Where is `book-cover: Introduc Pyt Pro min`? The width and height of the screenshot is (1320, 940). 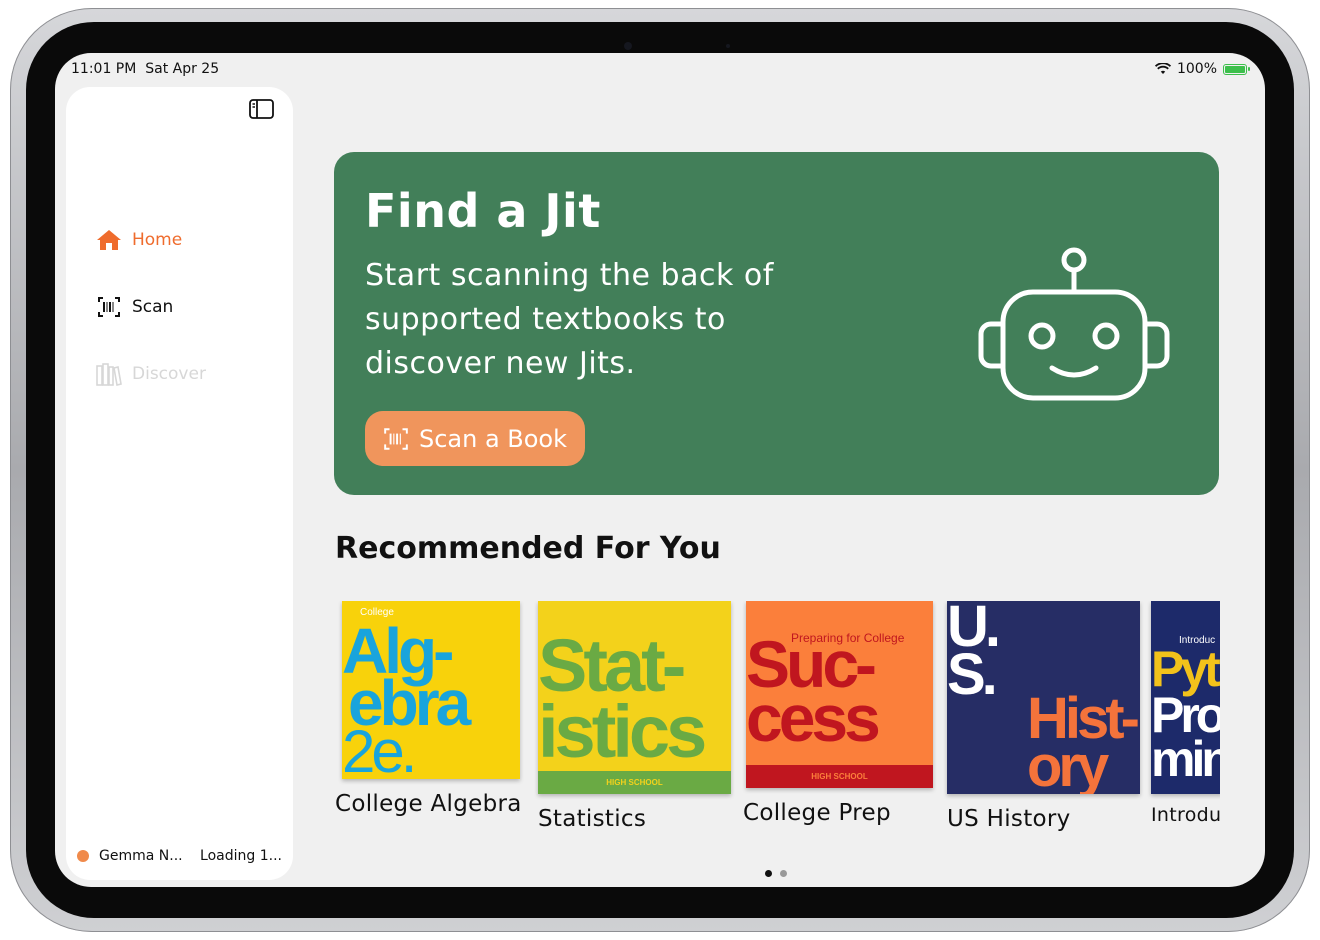 book-cover: Introduc Pyt Pro min is located at coordinates (1185, 697).